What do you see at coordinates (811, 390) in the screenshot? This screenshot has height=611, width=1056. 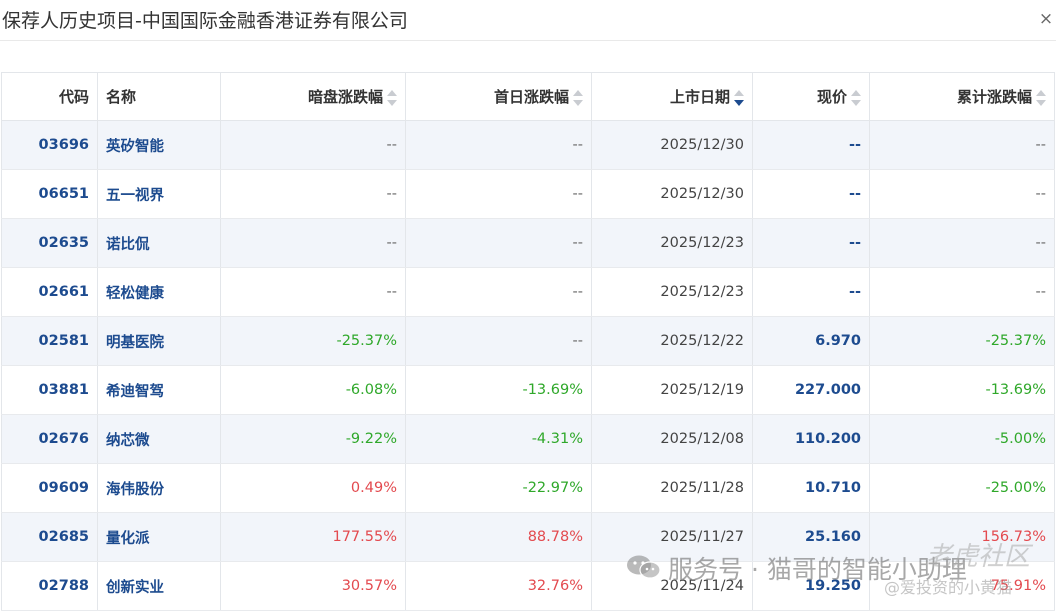 I see `current-price-cell: 227.000` at bounding box center [811, 390].